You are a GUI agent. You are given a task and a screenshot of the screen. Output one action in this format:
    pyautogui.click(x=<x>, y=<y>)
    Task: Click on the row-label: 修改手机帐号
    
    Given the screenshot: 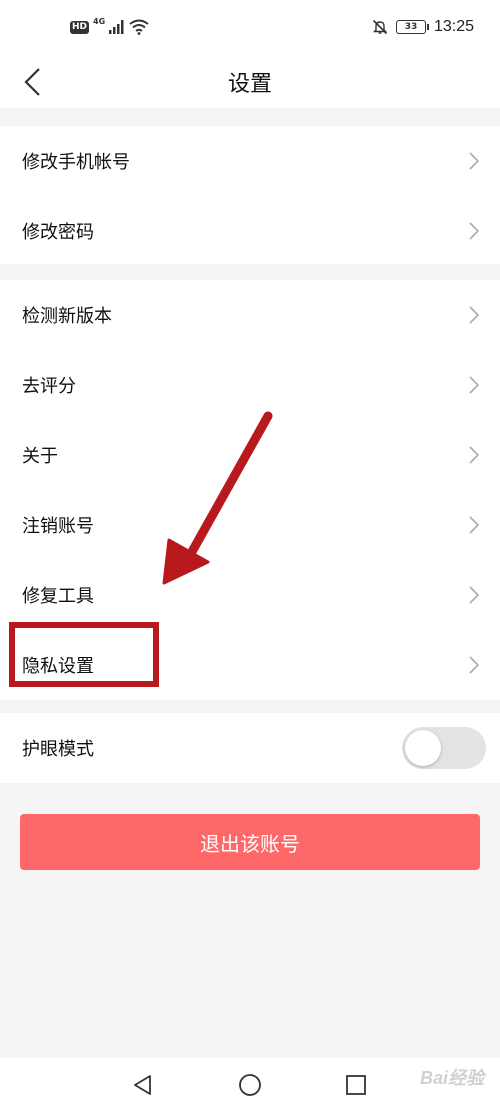 What is the action you would take?
    pyautogui.click(x=76, y=162)
    